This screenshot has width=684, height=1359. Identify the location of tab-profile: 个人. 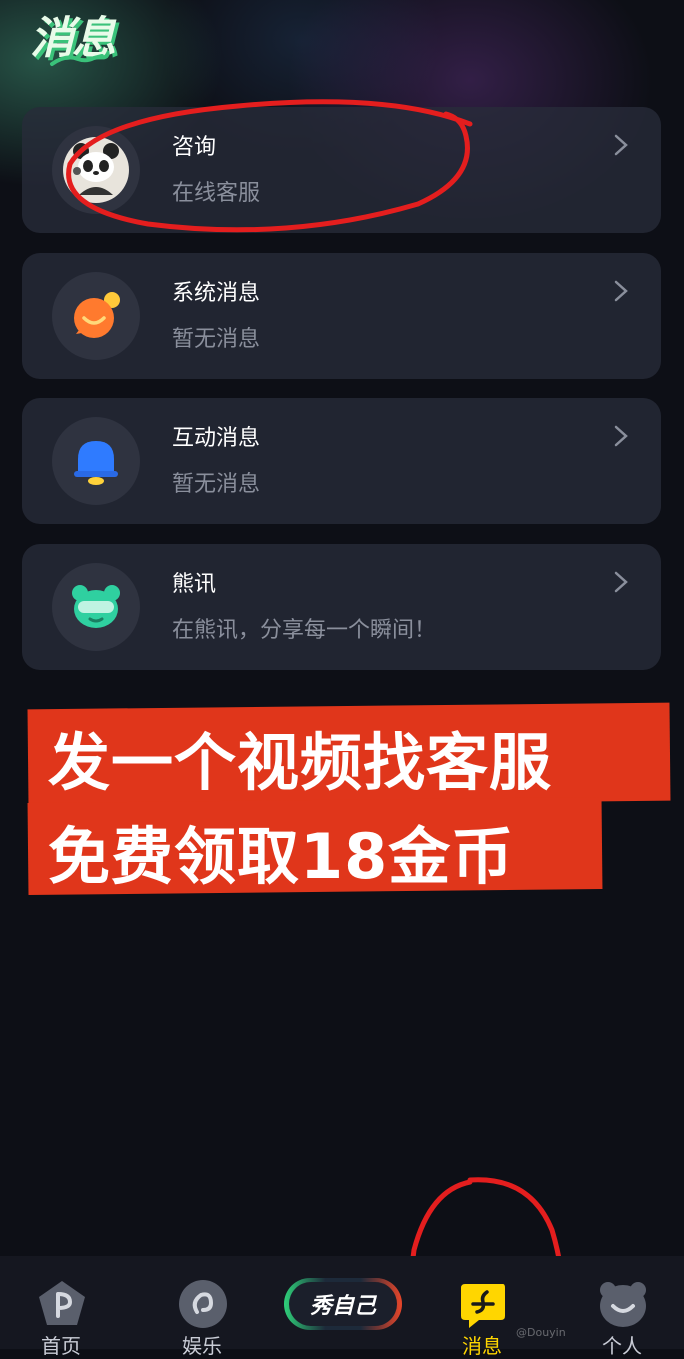
(622, 1307).